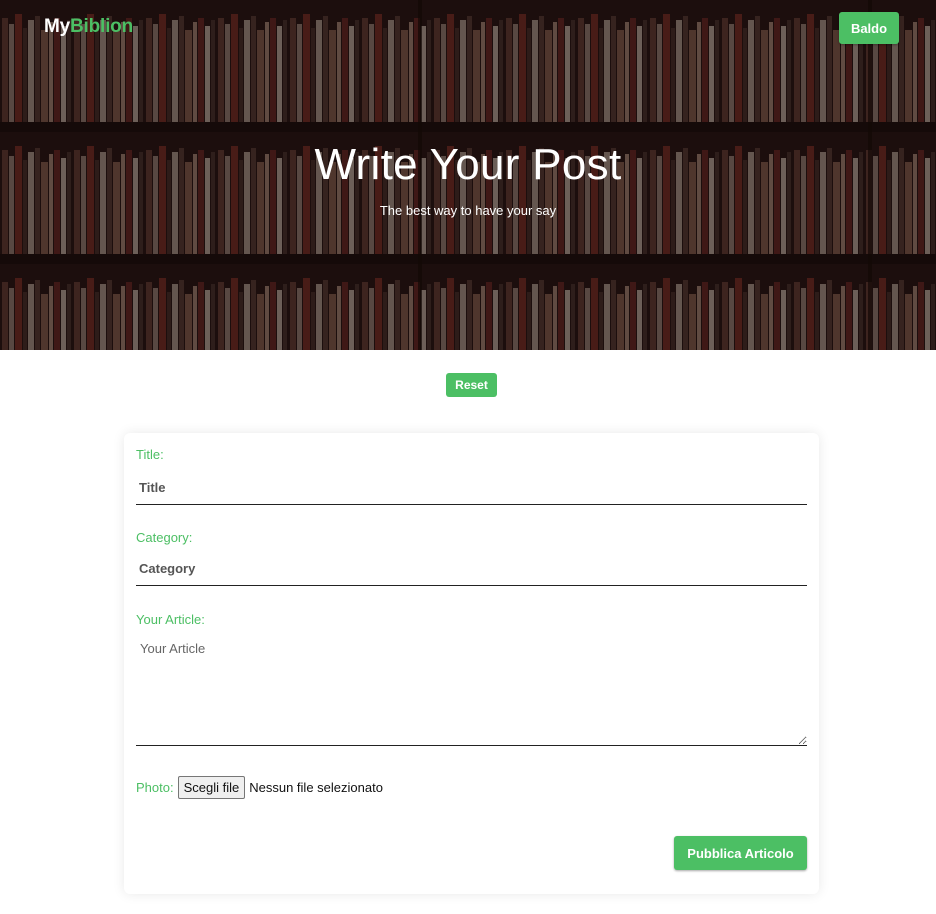  I want to click on brand-logo: MyBiblion, so click(88, 27).